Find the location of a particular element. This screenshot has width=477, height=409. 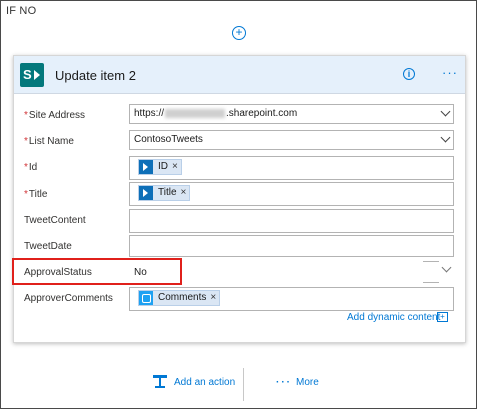

info-icon: i is located at coordinates (409, 74).